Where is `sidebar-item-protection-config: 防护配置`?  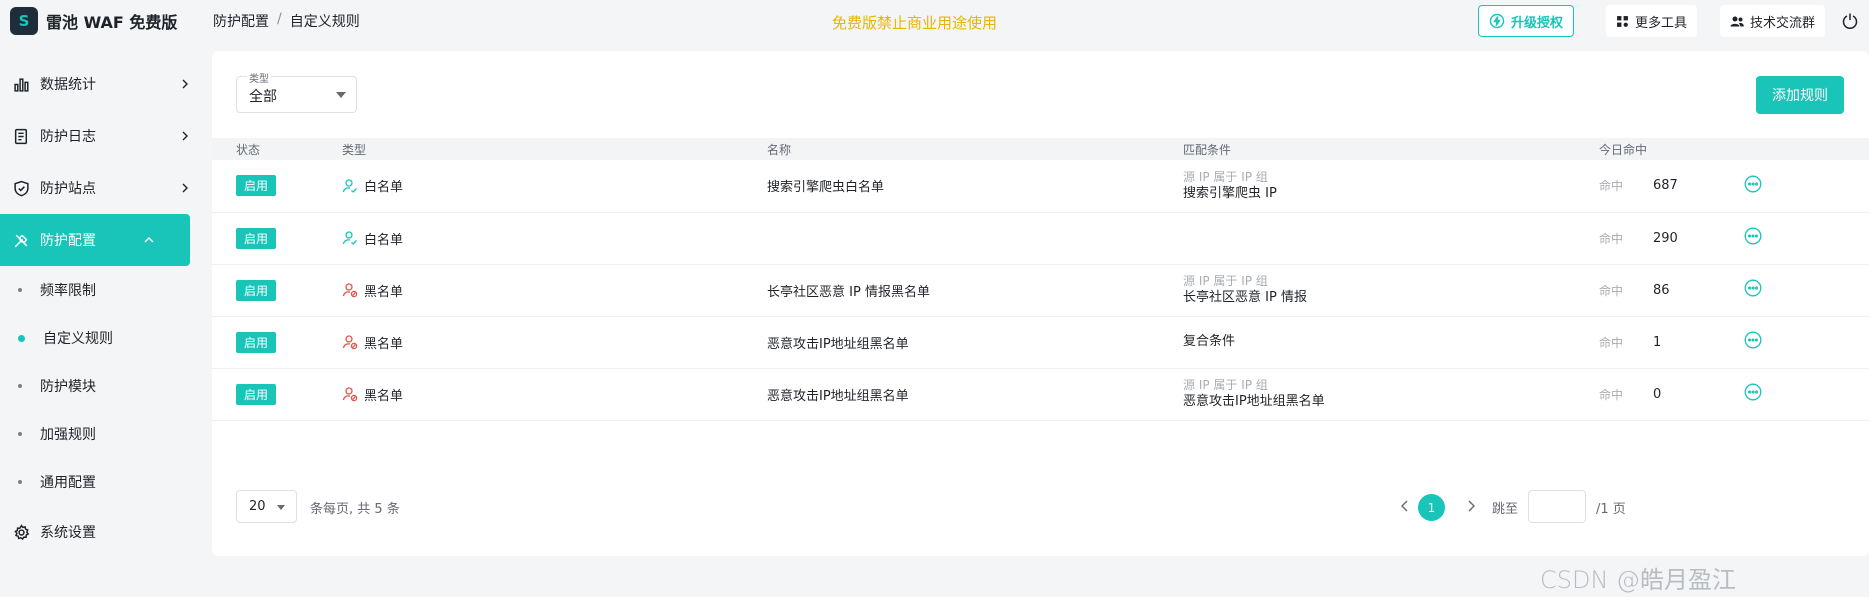 sidebar-item-protection-config: 防护配置 is located at coordinates (95, 240).